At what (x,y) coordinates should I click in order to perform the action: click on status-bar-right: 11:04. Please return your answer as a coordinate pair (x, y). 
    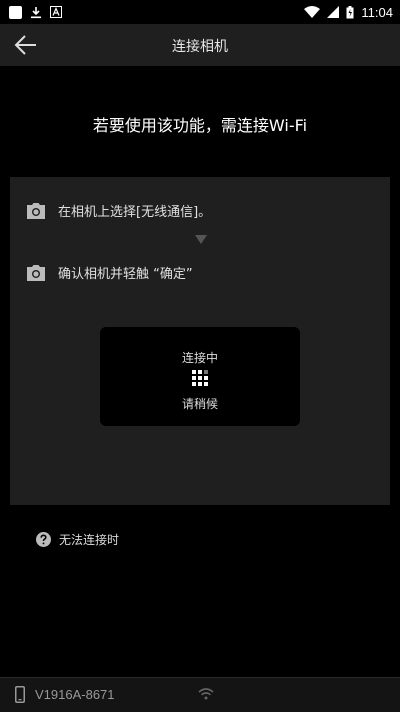
    Looking at the image, I should click on (352, 12).